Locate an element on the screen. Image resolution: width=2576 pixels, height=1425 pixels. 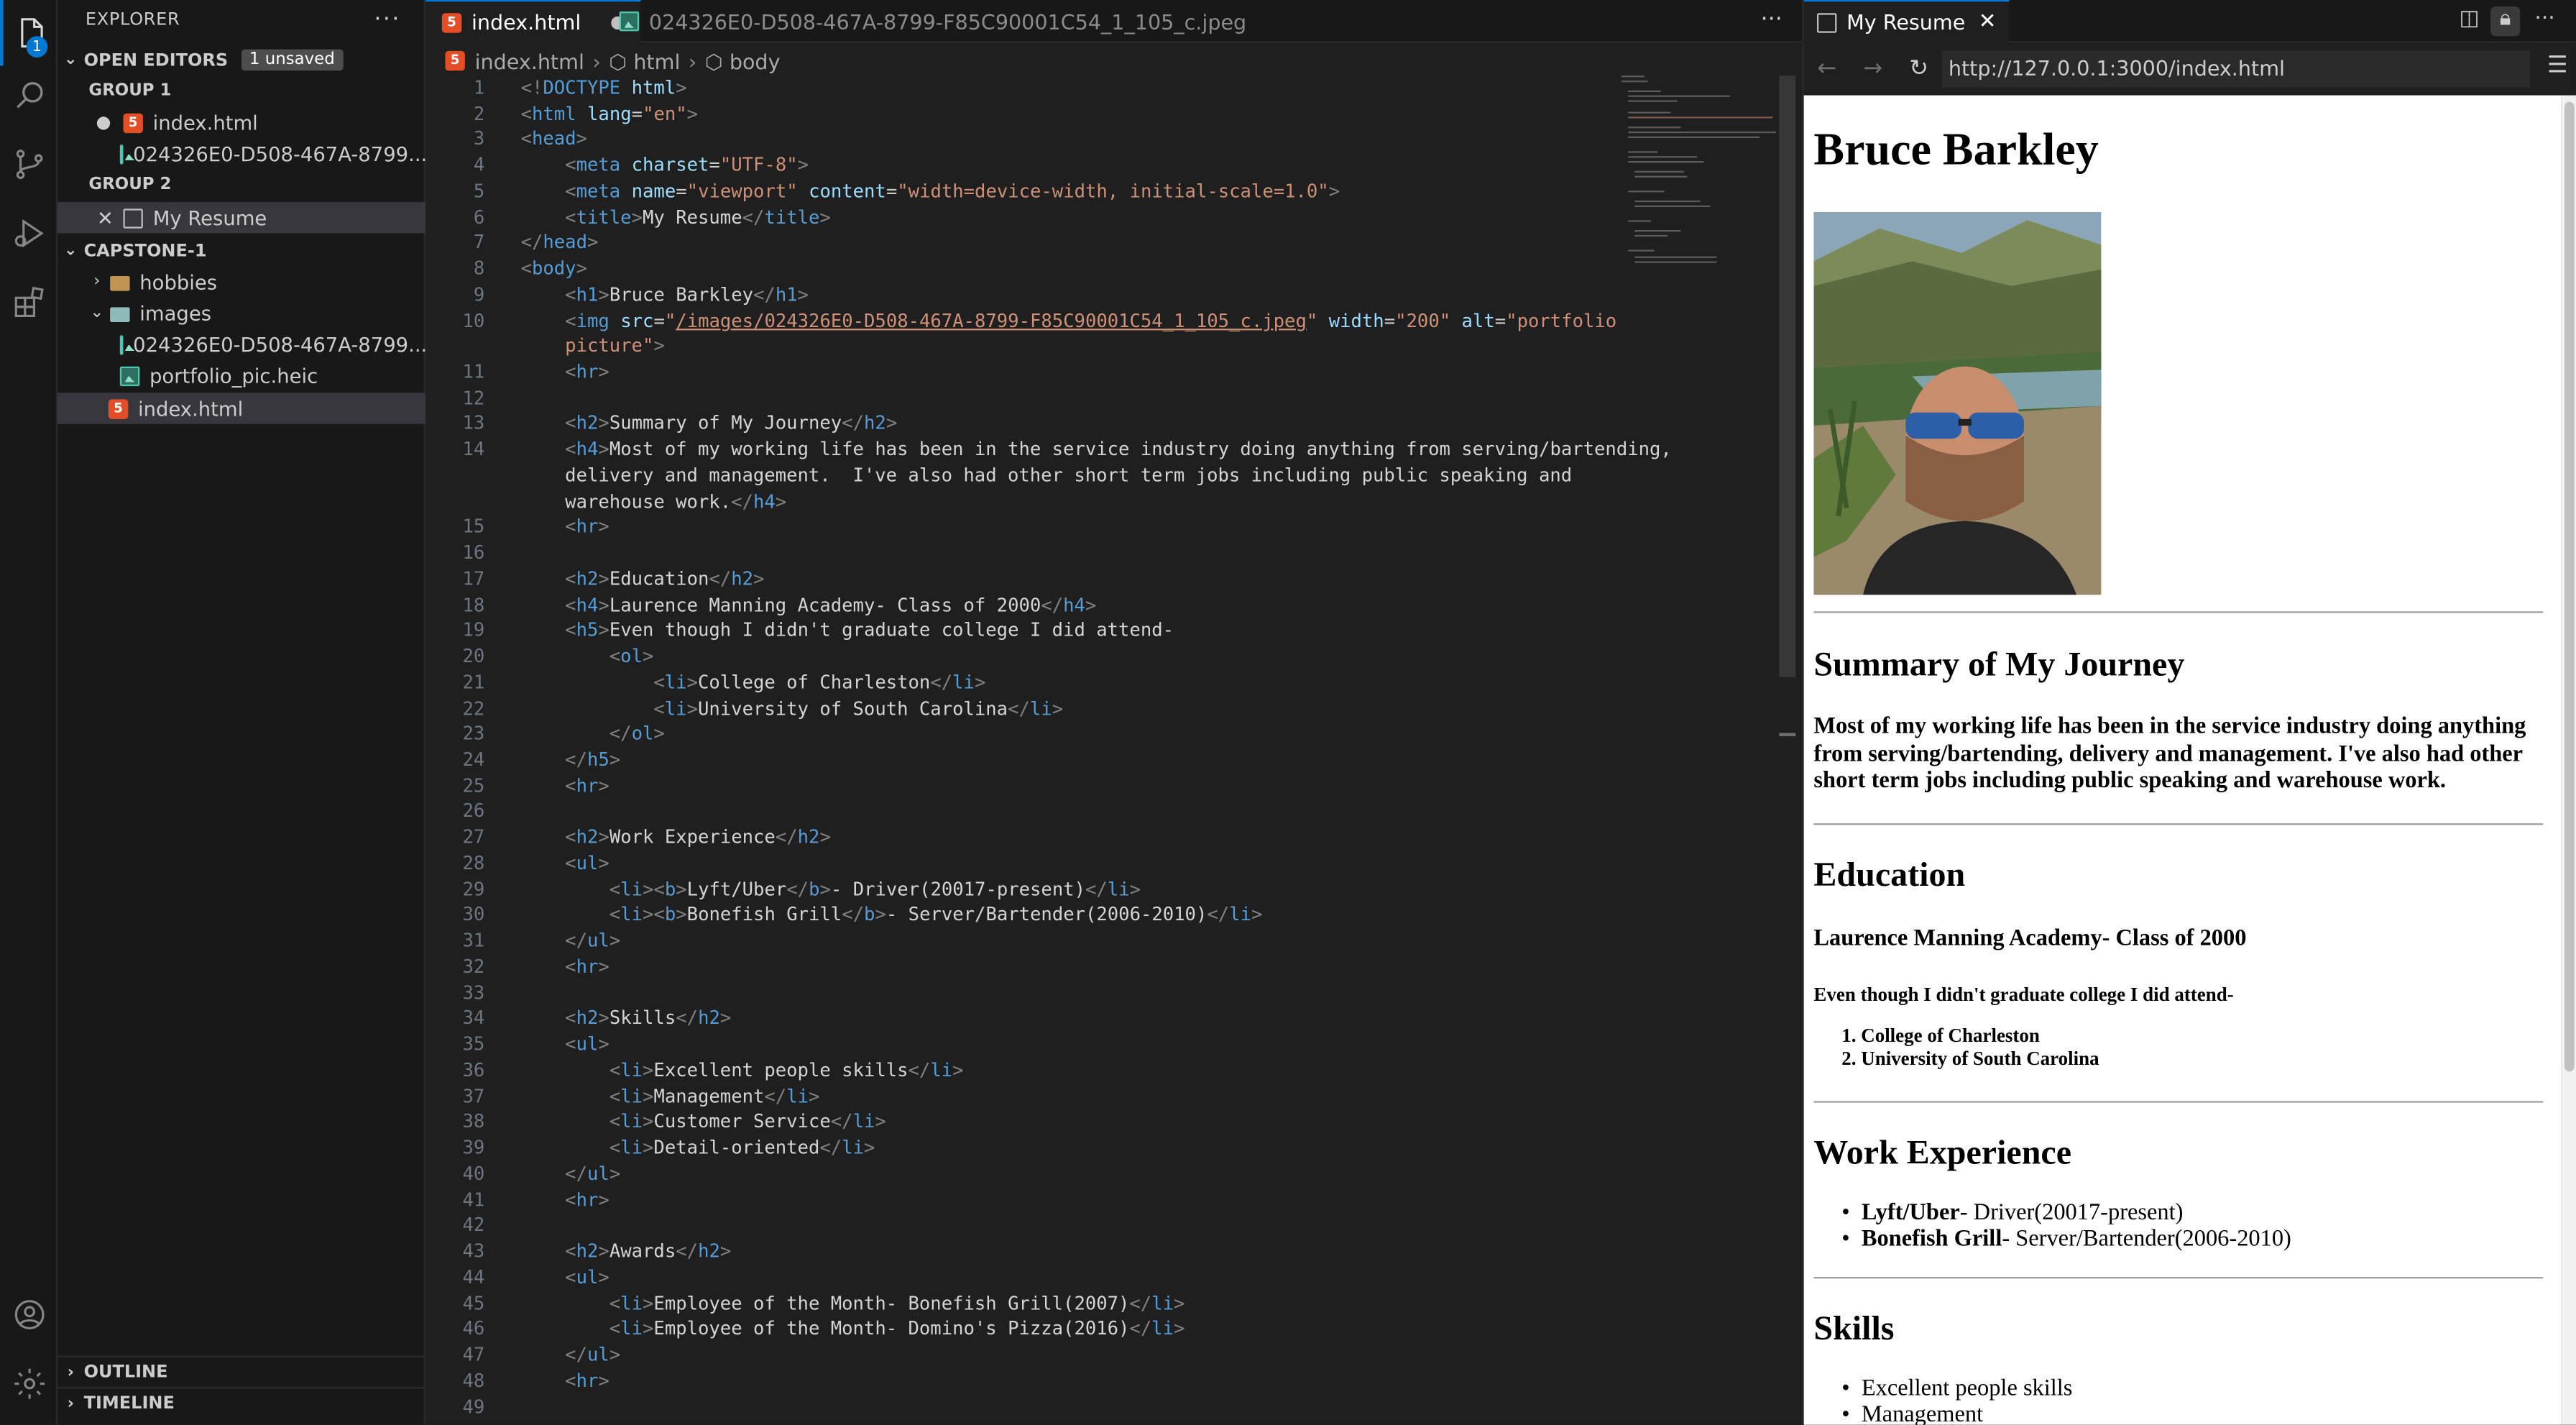
line-number: 42 is located at coordinates (473, 1225).